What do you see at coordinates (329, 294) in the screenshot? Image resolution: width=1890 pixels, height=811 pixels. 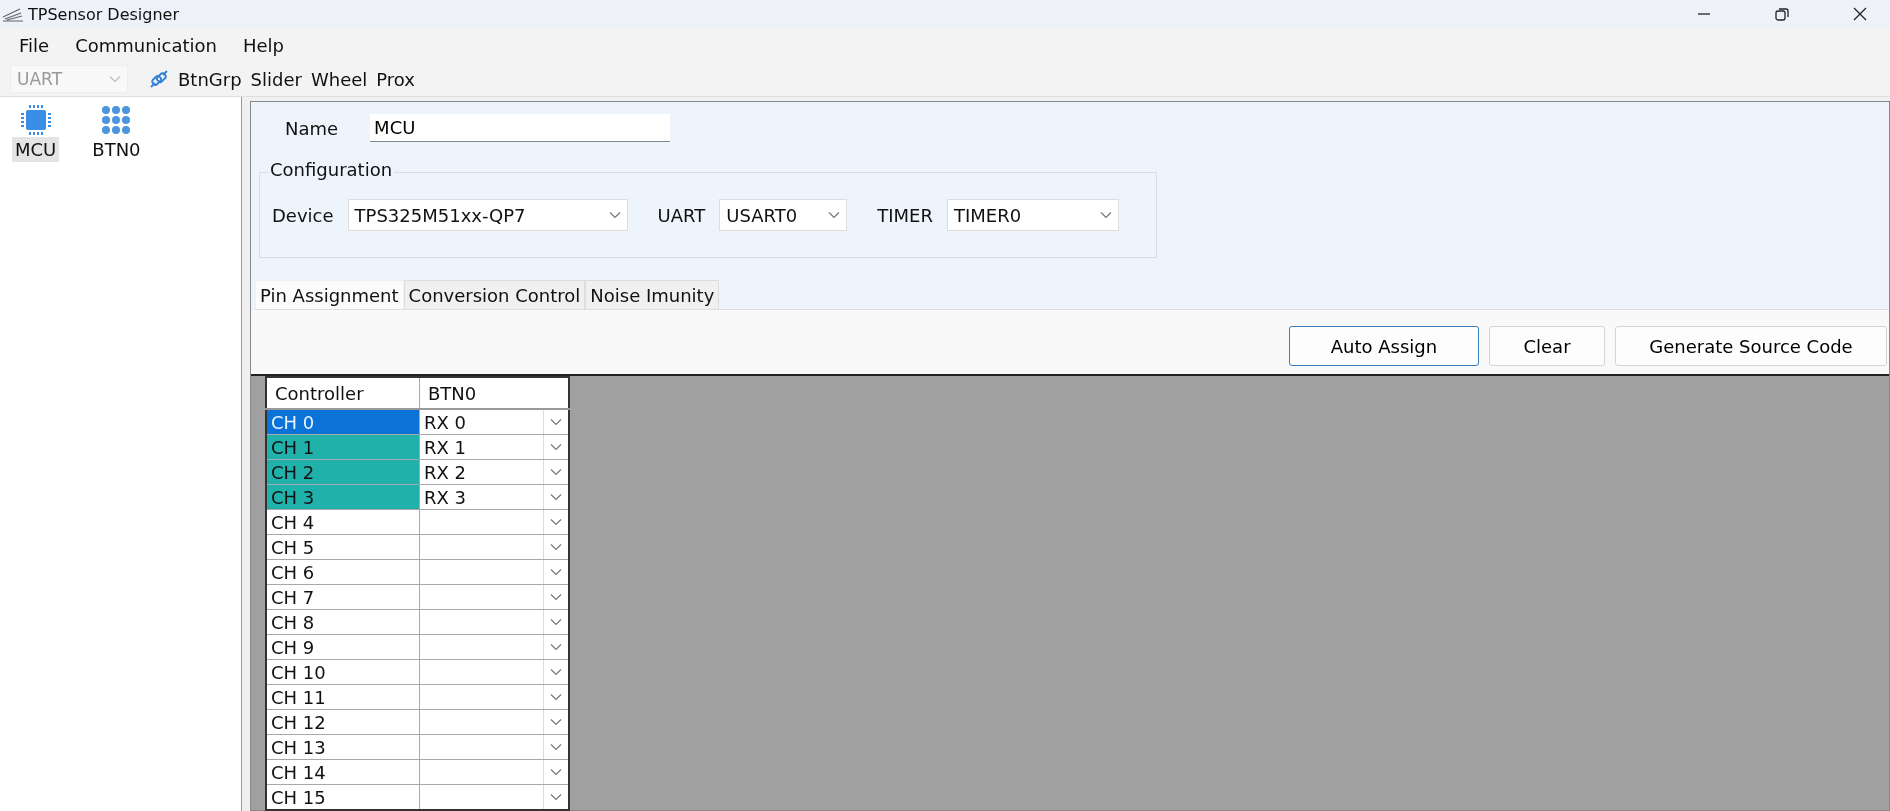 I see `tab: Pin Assignment` at bounding box center [329, 294].